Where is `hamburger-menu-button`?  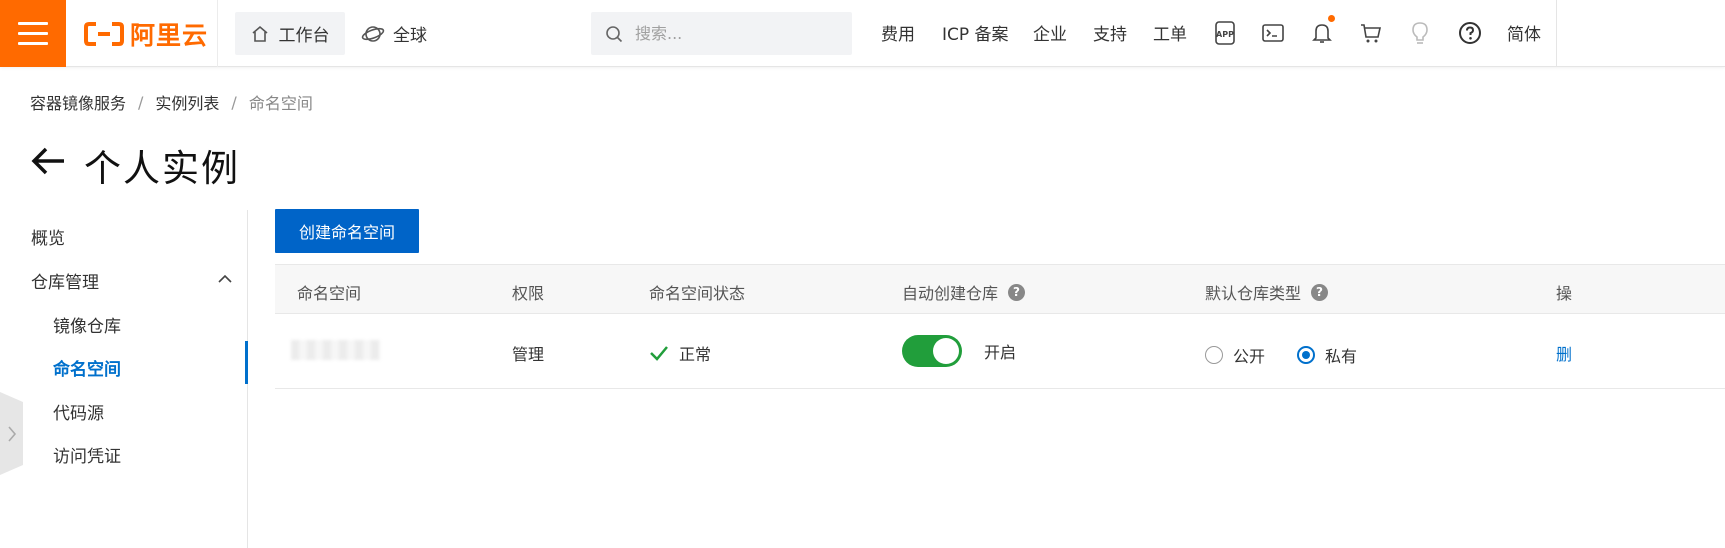 hamburger-menu-button is located at coordinates (33, 33).